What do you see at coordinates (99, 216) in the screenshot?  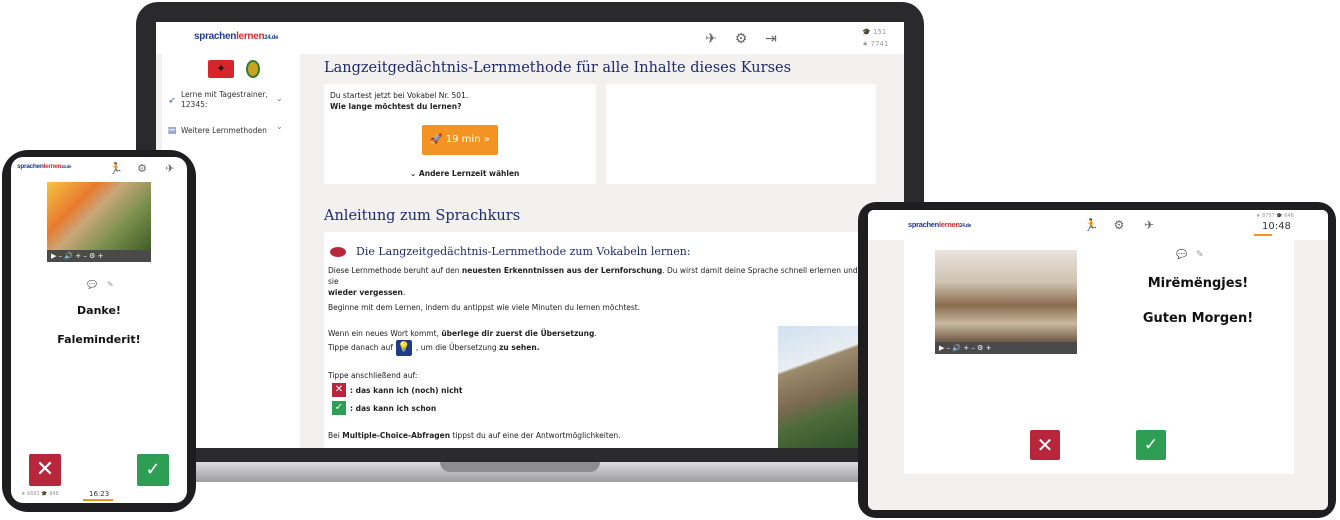 I see `couple-photo` at bounding box center [99, 216].